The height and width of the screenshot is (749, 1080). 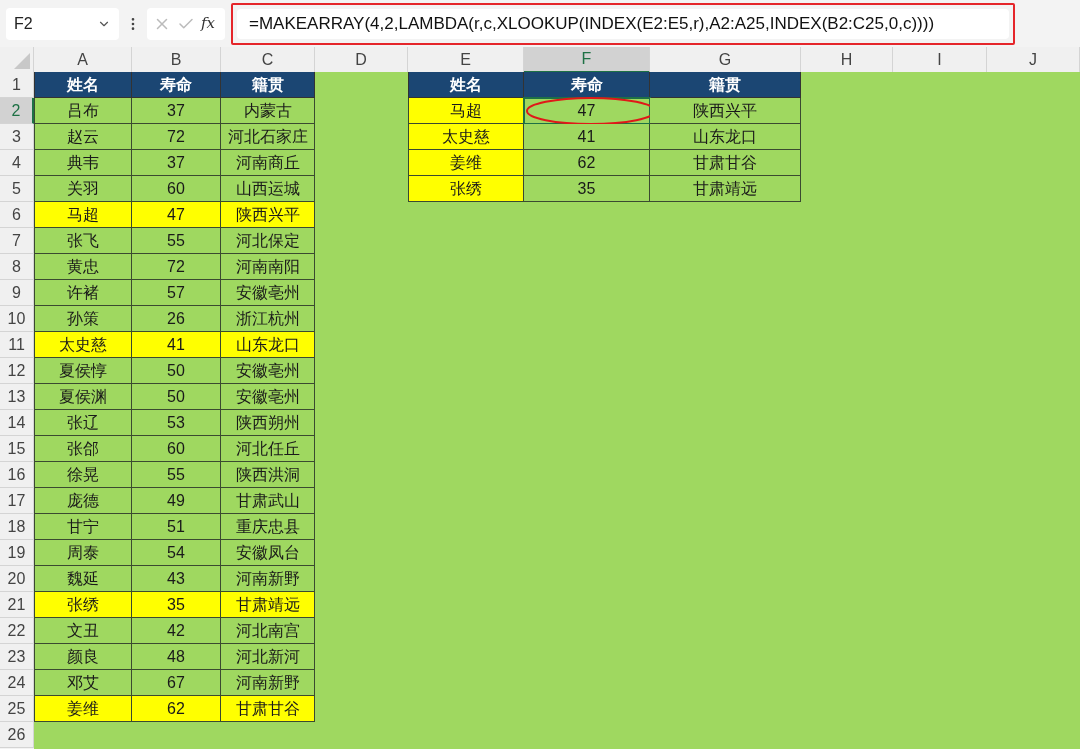 I want to click on row-header: 15, so click(x=17, y=449).